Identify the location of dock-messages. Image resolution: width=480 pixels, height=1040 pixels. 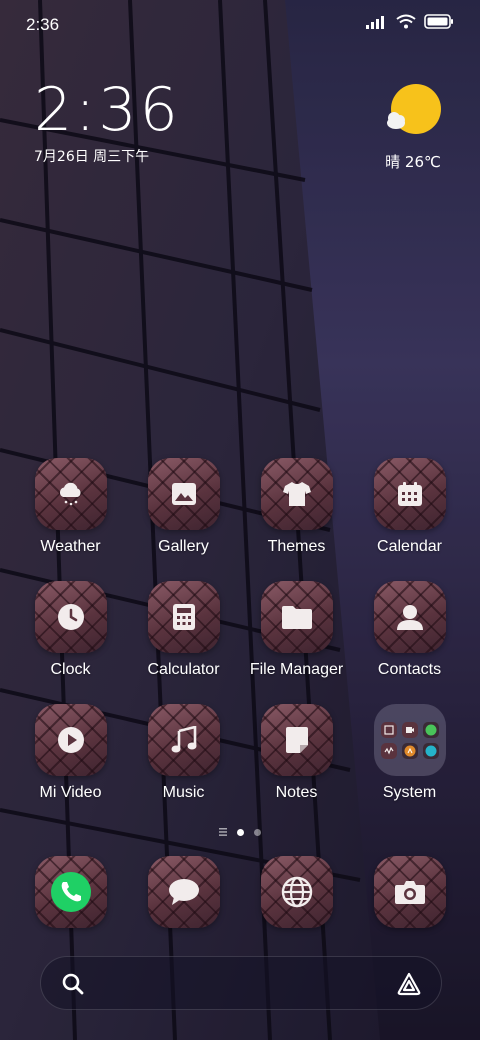
(183, 892).